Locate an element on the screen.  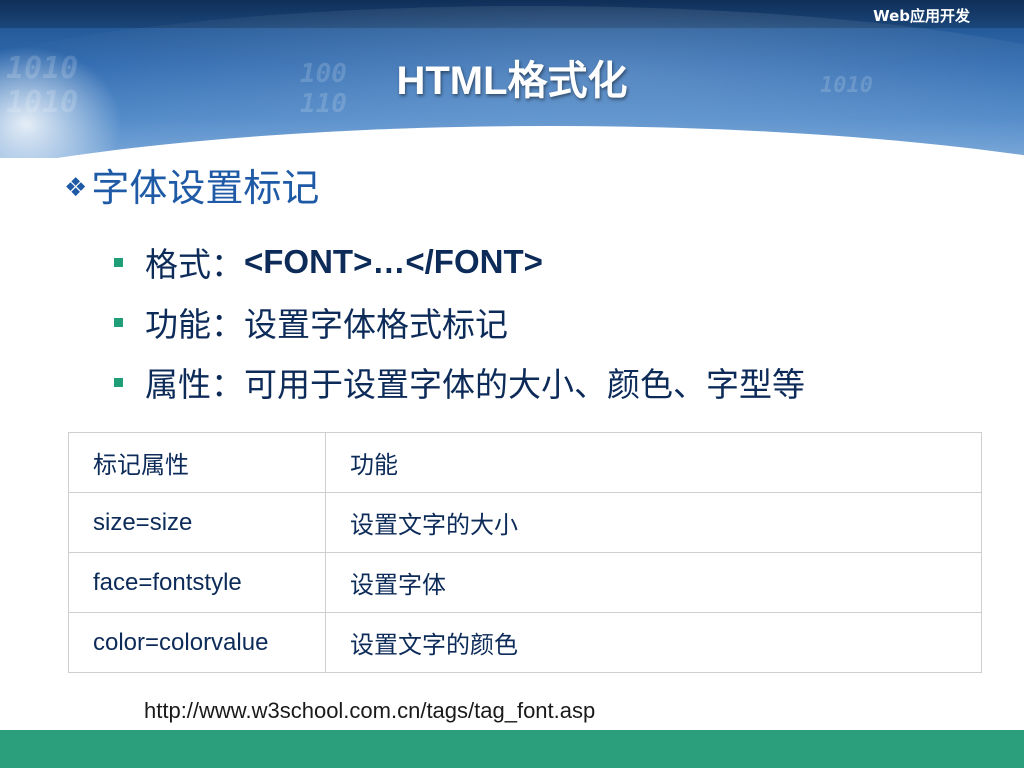
list-item: 属性： 可用于设置字体的大小、颜色、字型等 is located at coordinates (459, 382).